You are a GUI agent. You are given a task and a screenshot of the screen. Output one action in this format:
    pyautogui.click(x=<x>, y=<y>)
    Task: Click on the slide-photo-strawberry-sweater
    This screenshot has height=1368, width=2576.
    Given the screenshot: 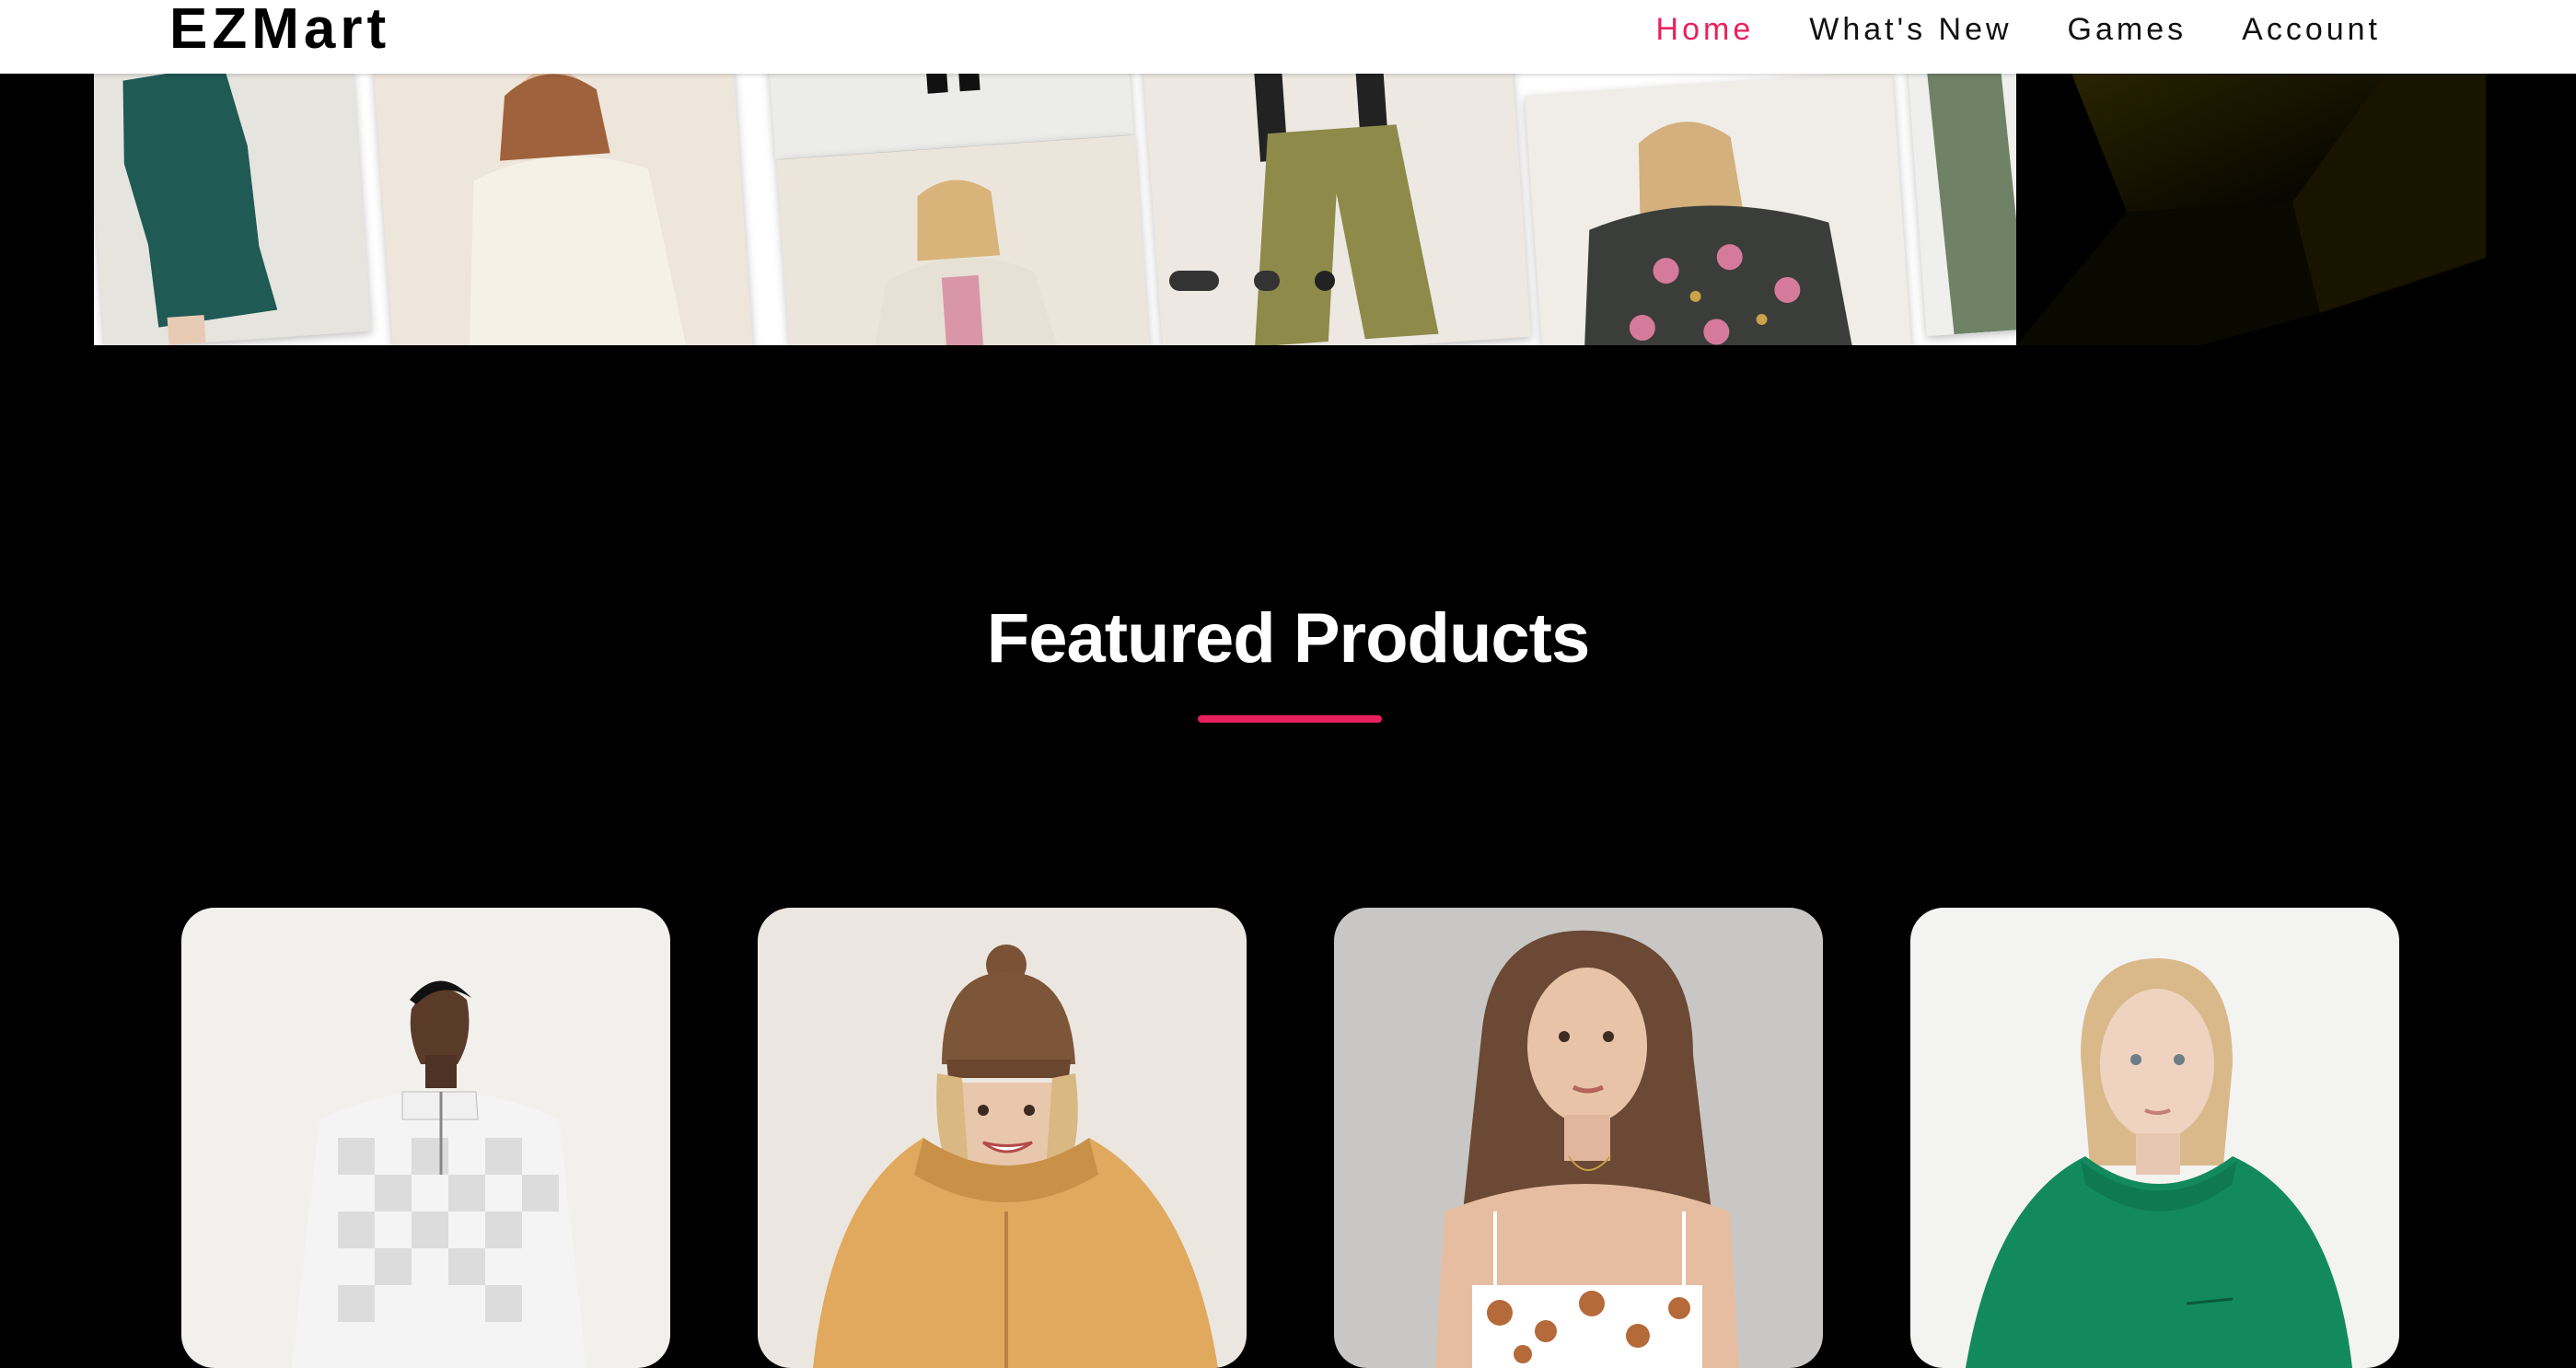 What is the action you would take?
    pyautogui.click(x=1719, y=209)
    